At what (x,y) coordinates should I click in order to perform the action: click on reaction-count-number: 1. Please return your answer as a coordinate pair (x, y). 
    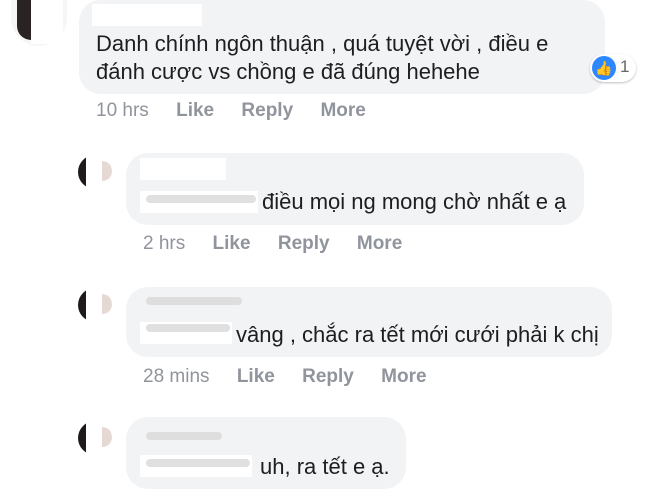
    Looking at the image, I should click on (625, 66).